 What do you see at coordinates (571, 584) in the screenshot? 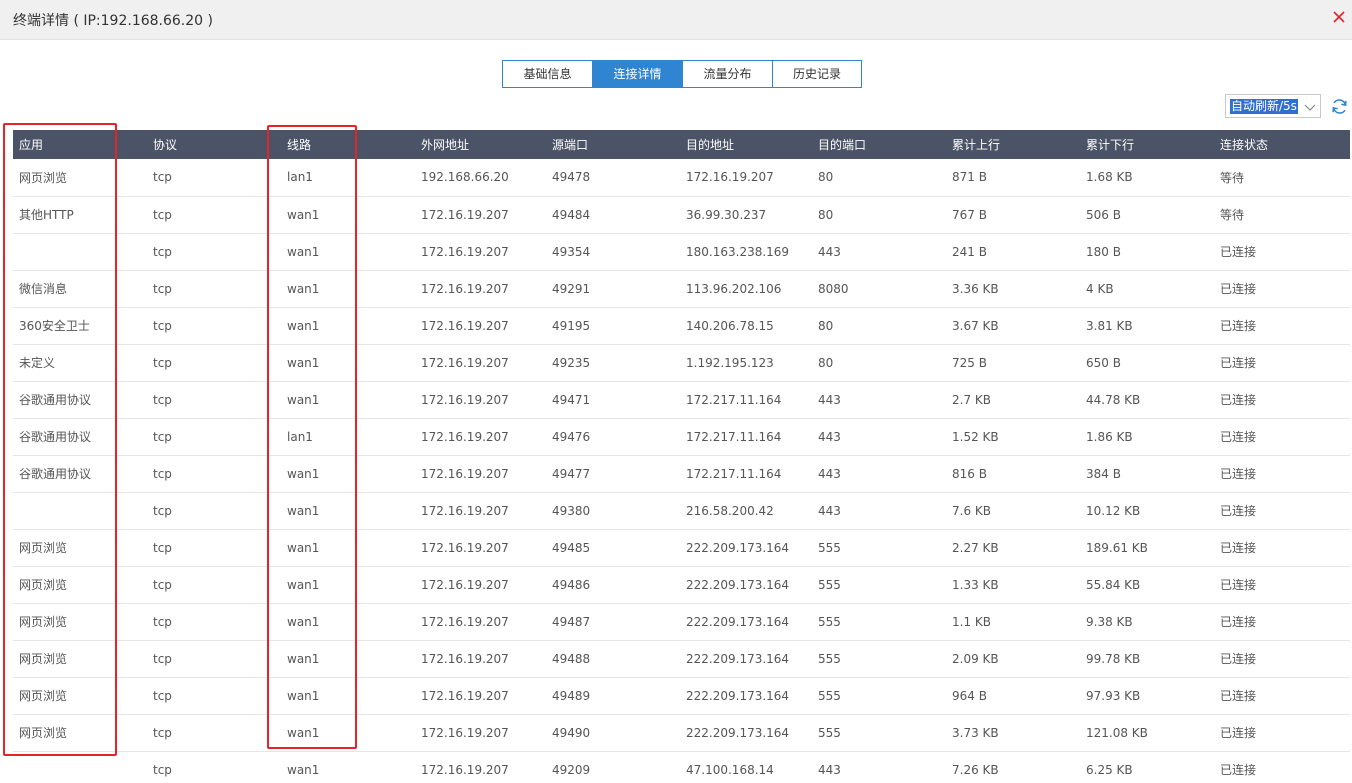
I see `col-source-port-cell: 49486` at bounding box center [571, 584].